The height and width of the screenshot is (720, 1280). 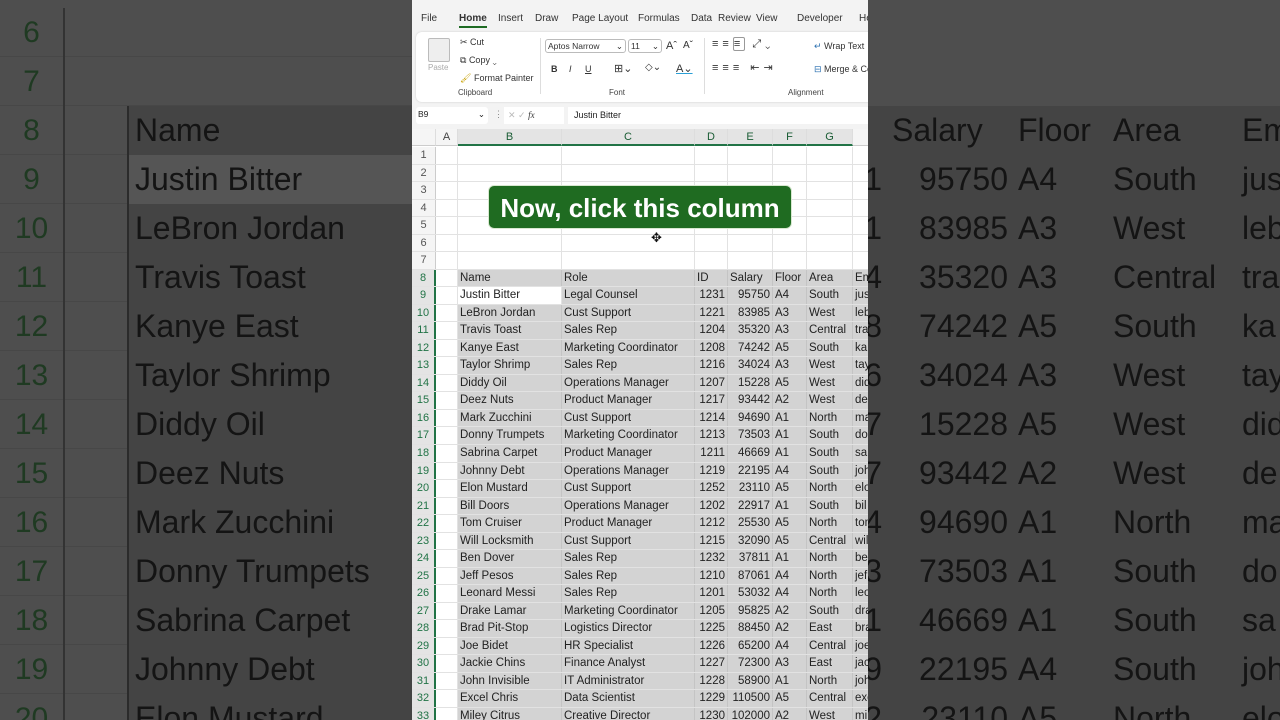 What do you see at coordinates (554, 69) in the screenshot?
I see `bold-button: B` at bounding box center [554, 69].